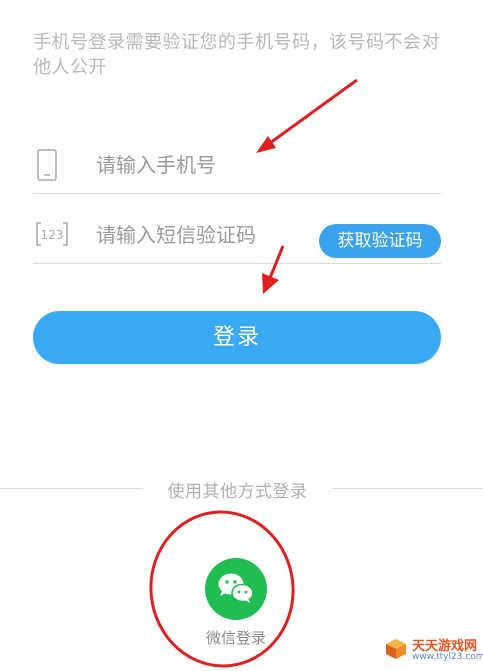  Describe the element at coordinates (236, 55) in the screenshot. I see `login-notice: 手机号登录需要验证您的手机号码，该号码不会对他人公开` at that location.